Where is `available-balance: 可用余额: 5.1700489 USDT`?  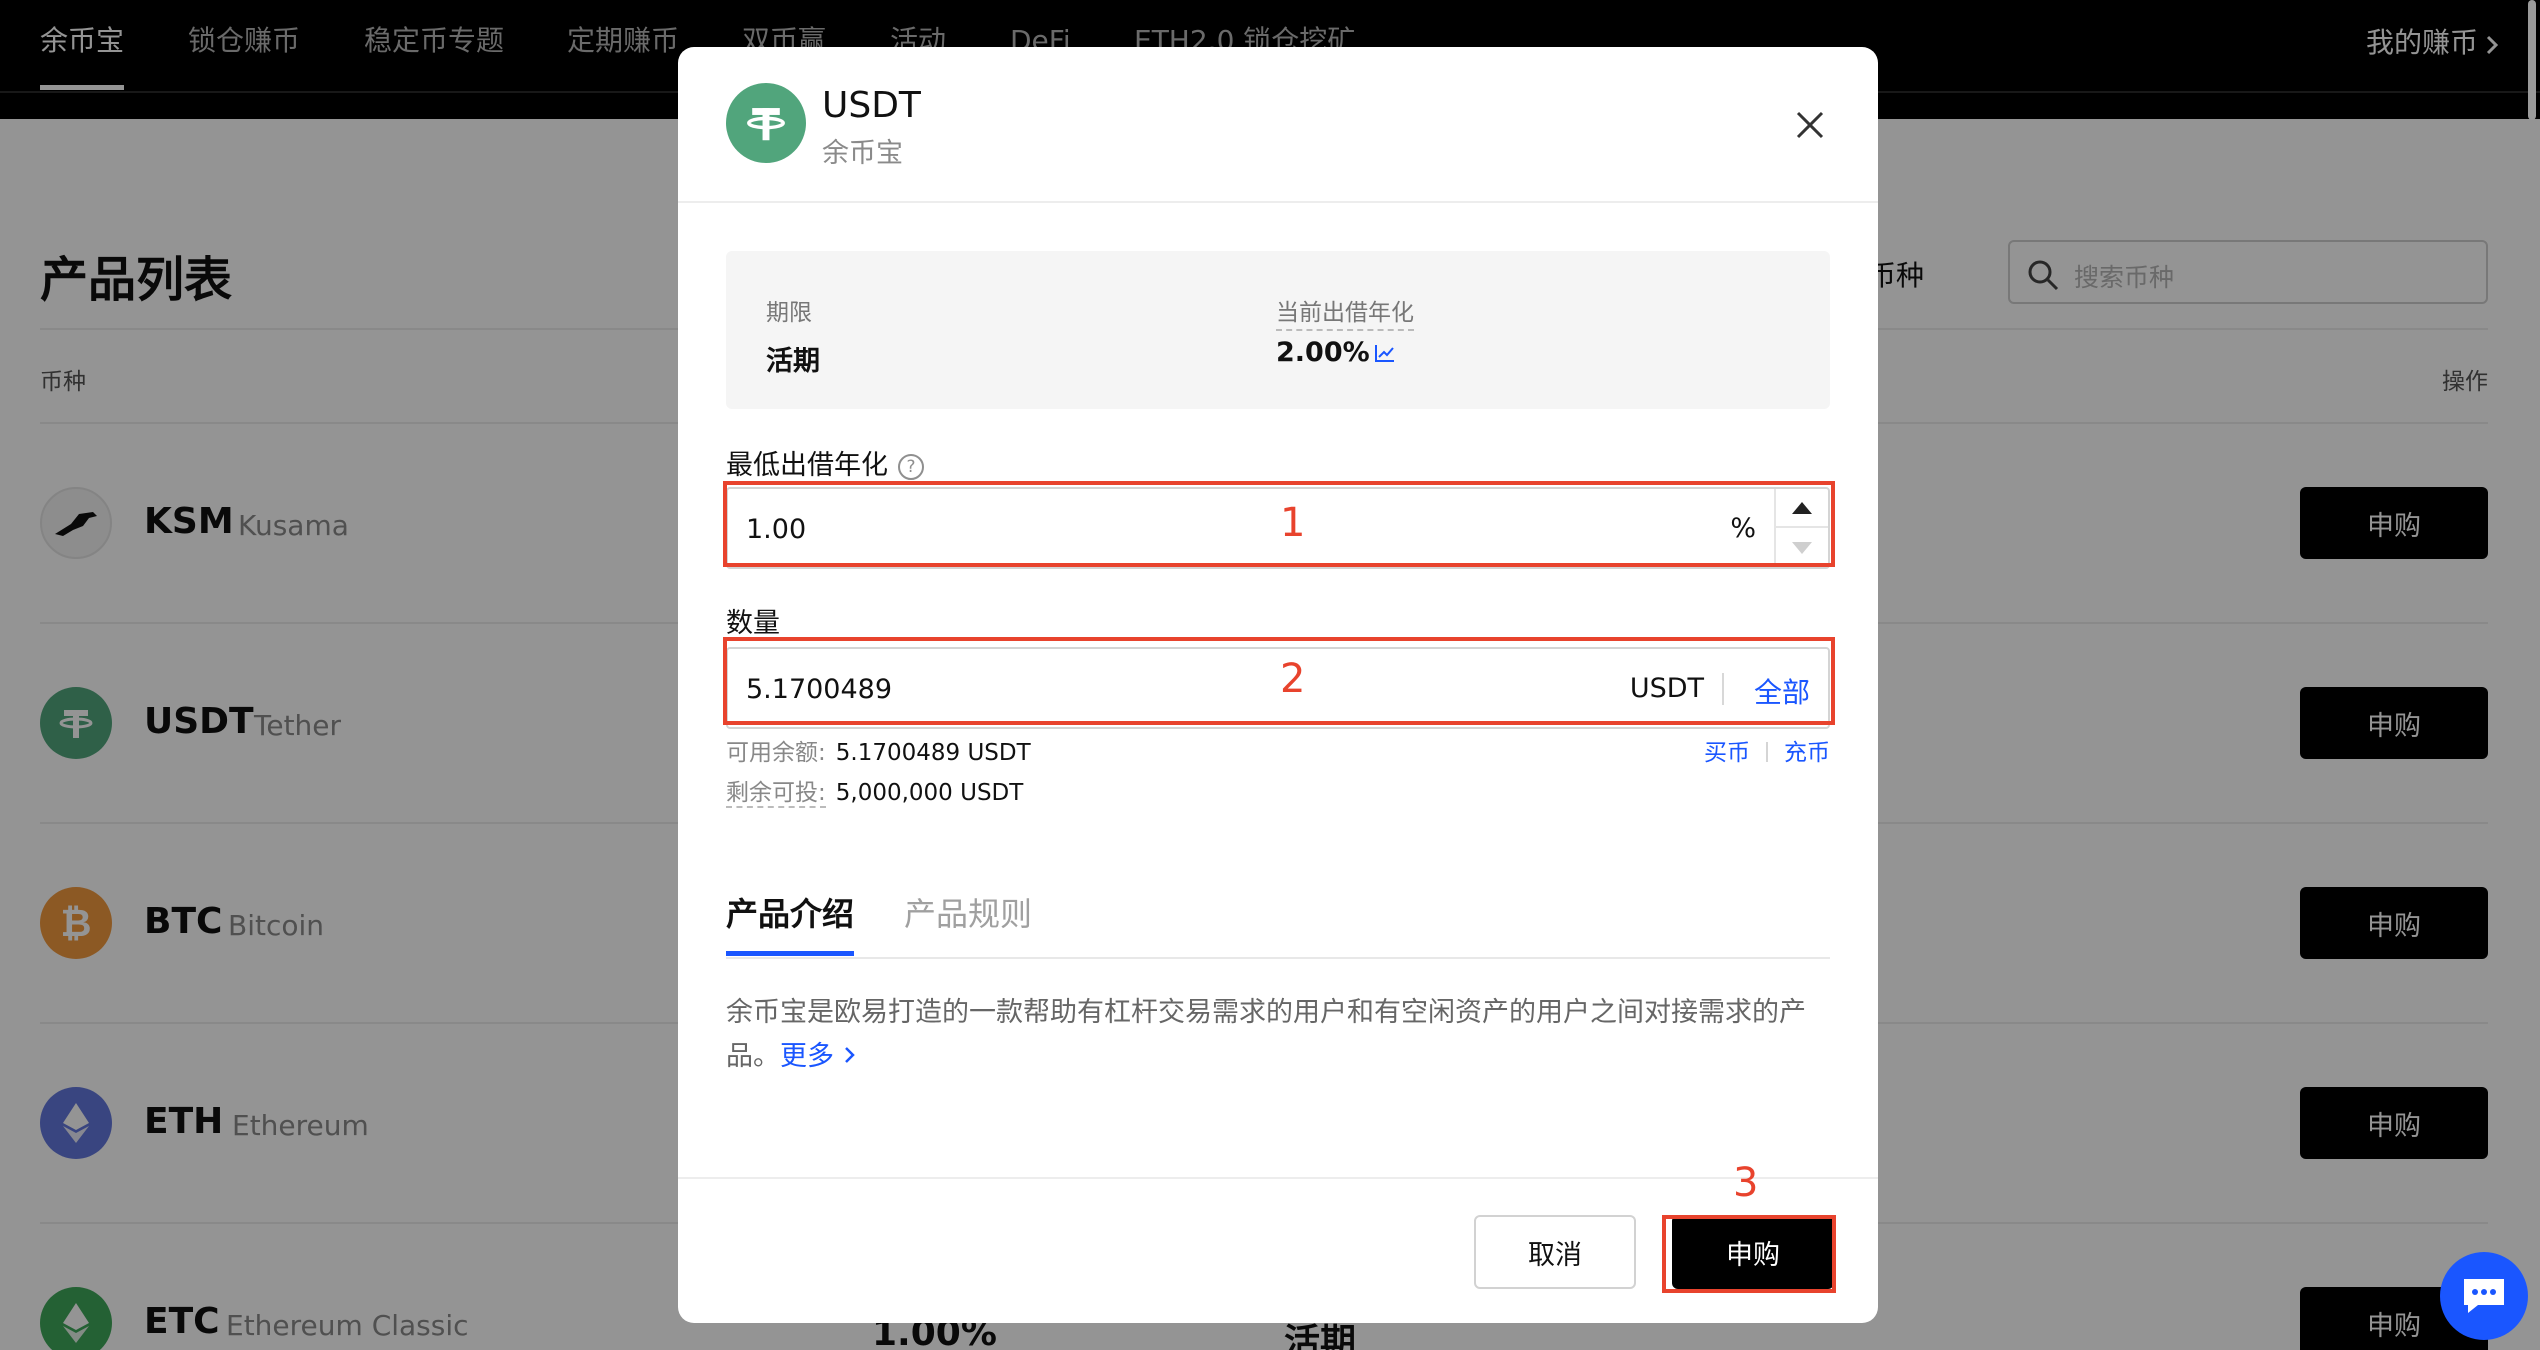
available-balance: 可用余额: 5.1700489 USDT is located at coordinates (878, 750).